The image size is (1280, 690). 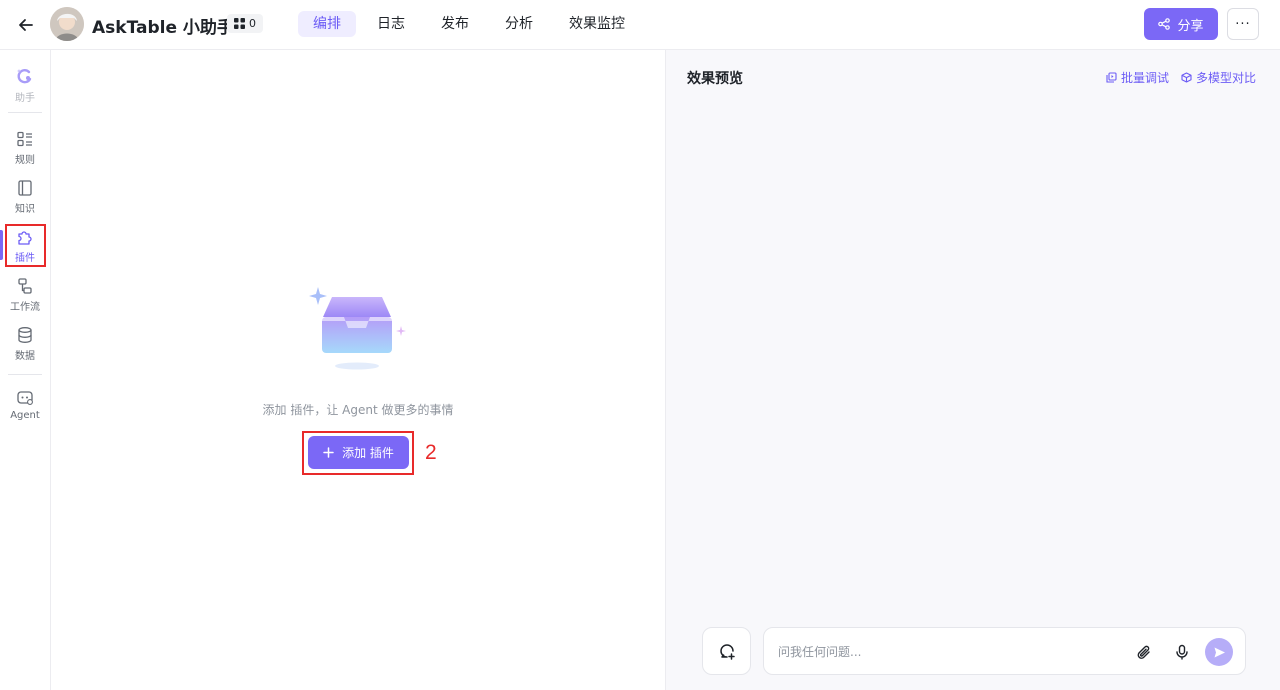 I want to click on top-header: AskTable 小助手 0 编排 日志 发布 分析 效果监控 分享 ···, so click(x=640, y=25).